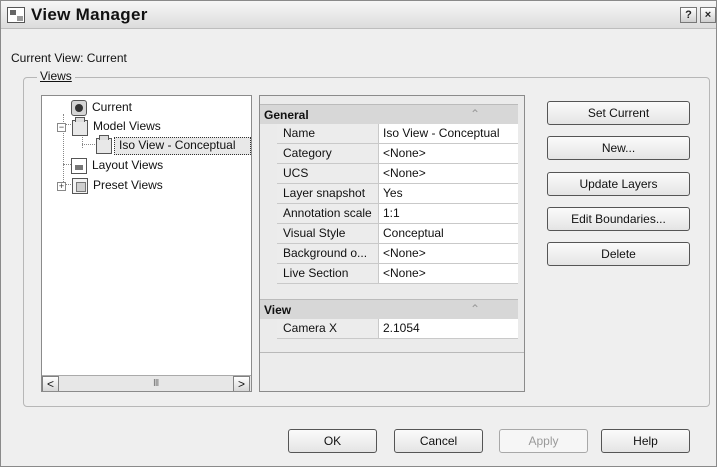 The width and height of the screenshot is (717, 467). I want to click on ok-button: OK, so click(332, 441).